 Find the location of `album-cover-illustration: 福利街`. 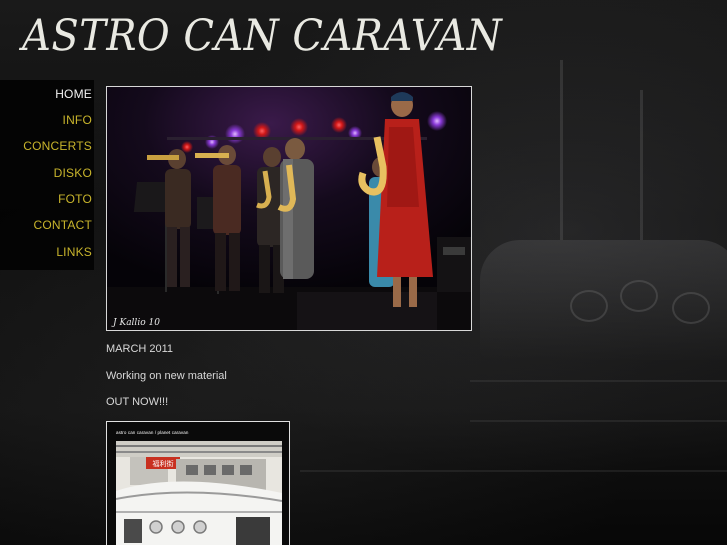

album-cover-illustration: 福利街 is located at coordinates (199, 493).